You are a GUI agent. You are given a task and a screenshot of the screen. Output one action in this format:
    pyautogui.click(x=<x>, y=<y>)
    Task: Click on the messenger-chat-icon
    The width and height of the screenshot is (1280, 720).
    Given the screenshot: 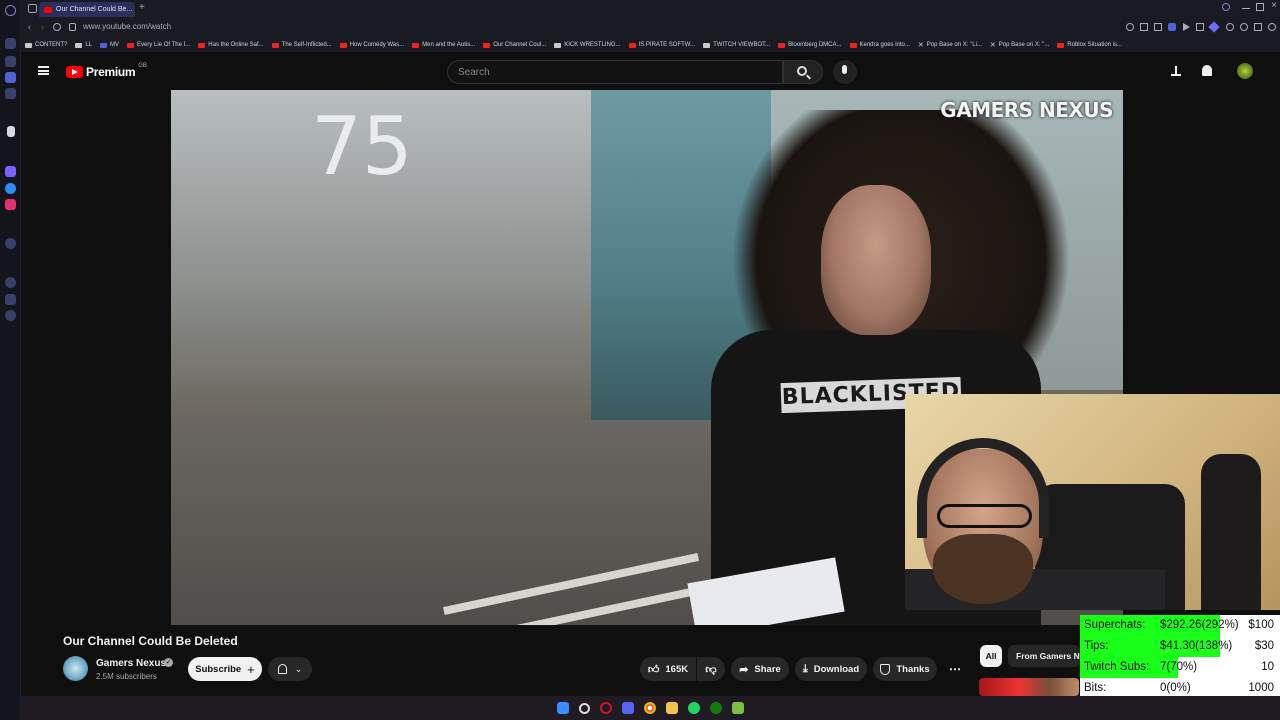 What is the action you would take?
    pyautogui.click(x=10, y=188)
    